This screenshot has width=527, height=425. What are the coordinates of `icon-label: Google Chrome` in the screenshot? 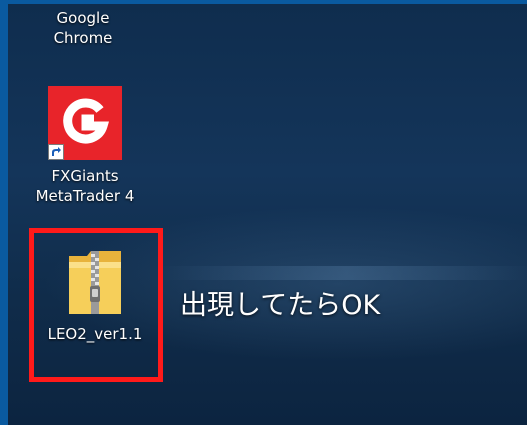 It's located at (83, 28).